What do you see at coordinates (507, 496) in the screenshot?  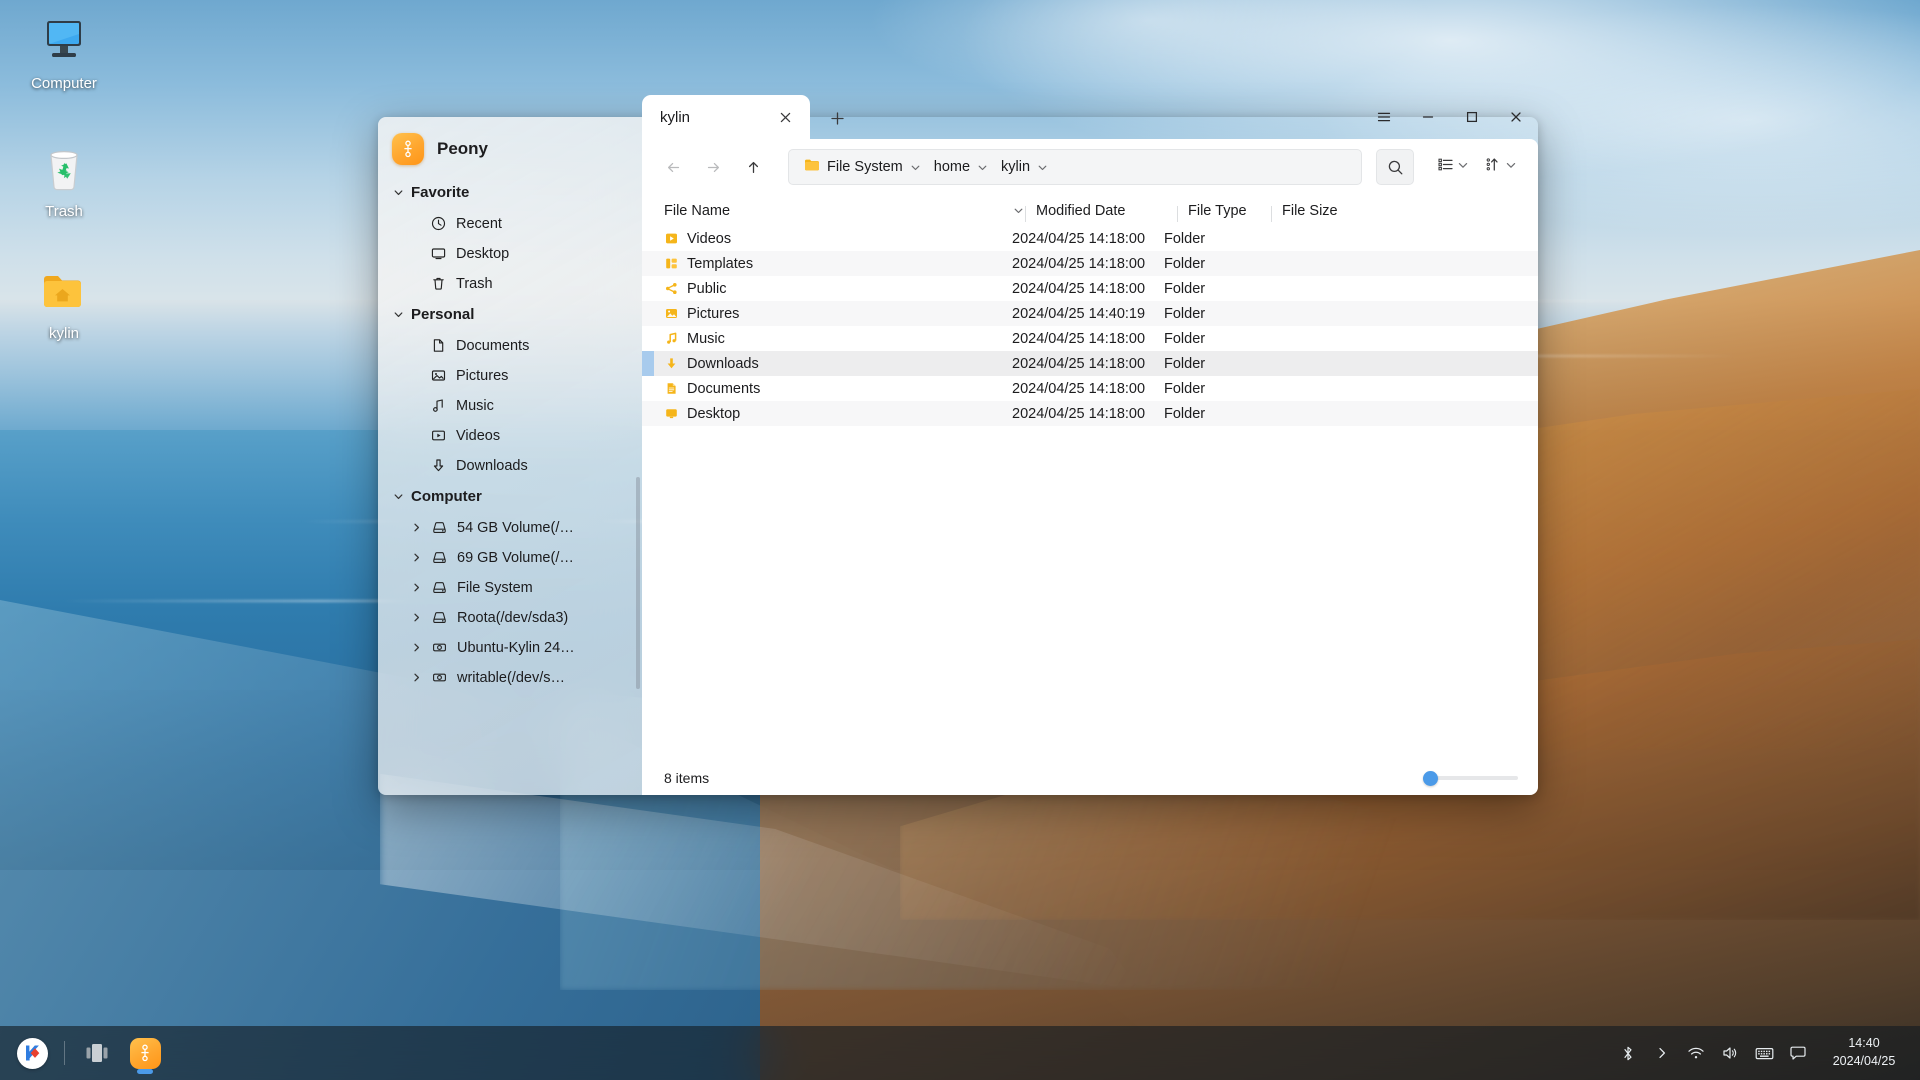 I see `sidebar-group-computer: Computer` at bounding box center [507, 496].